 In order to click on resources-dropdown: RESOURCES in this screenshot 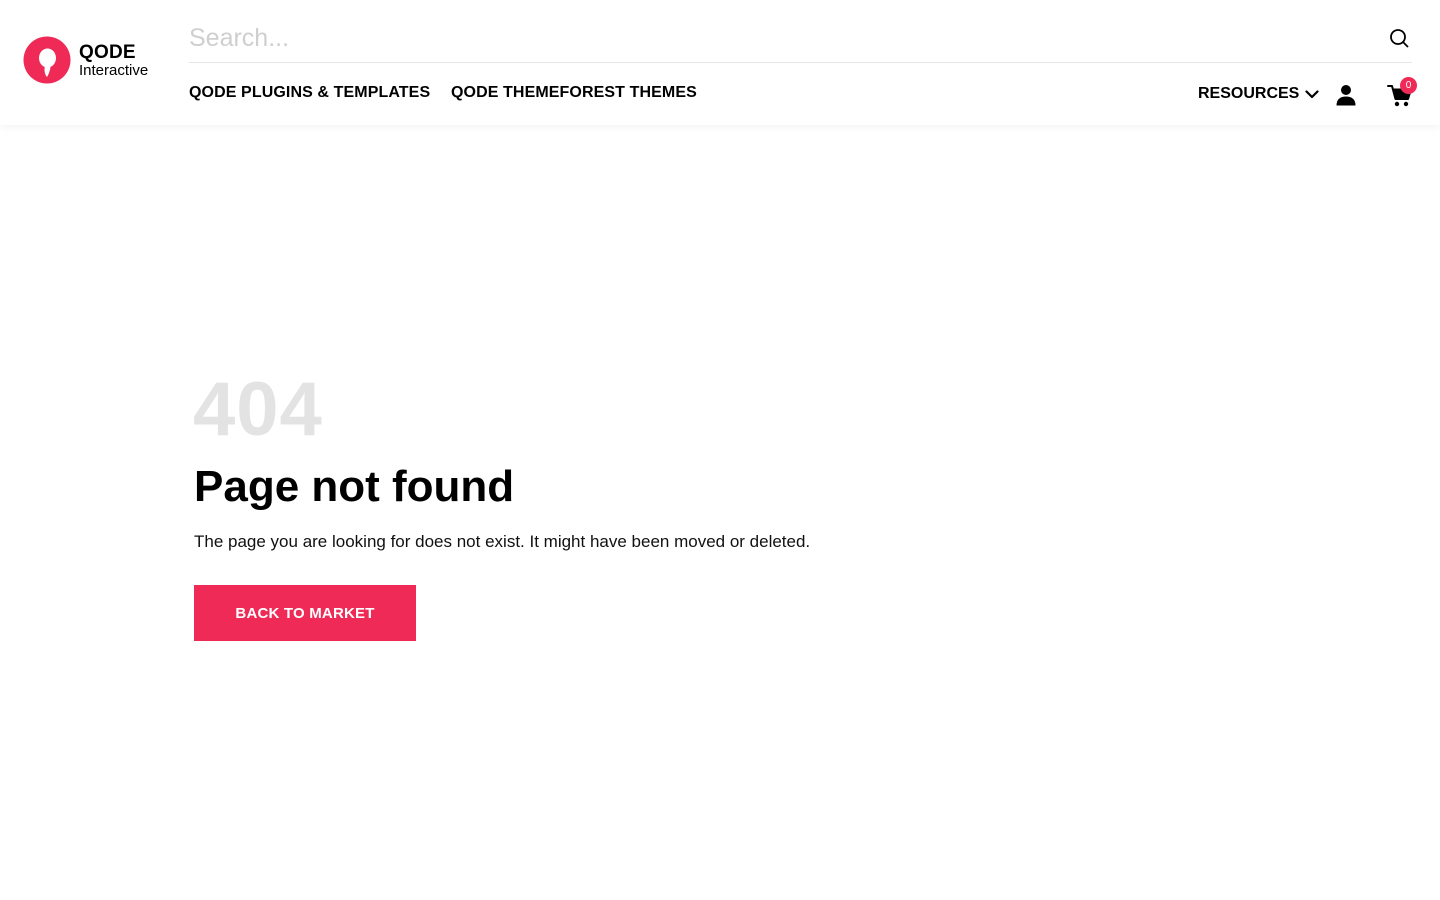, I will do `click(1258, 94)`.